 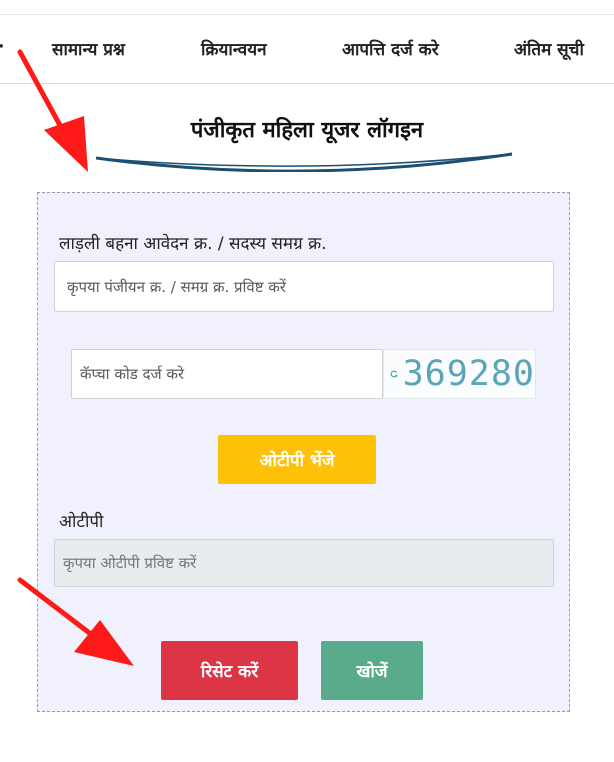 What do you see at coordinates (81, 522) in the screenshot?
I see `otp-label: ओटीपी` at bounding box center [81, 522].